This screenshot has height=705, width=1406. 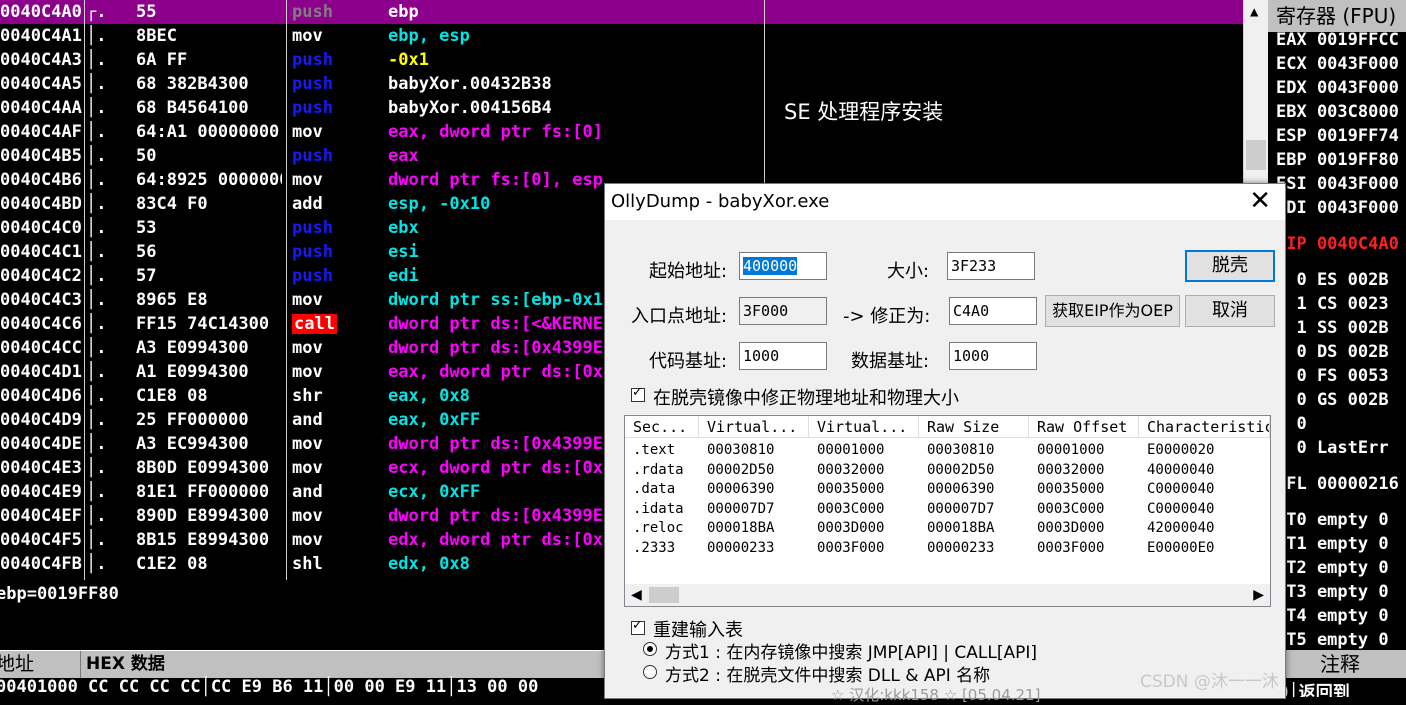 I want to click on entry-point-label: 入口点地址:, so click(x=679, y=316).